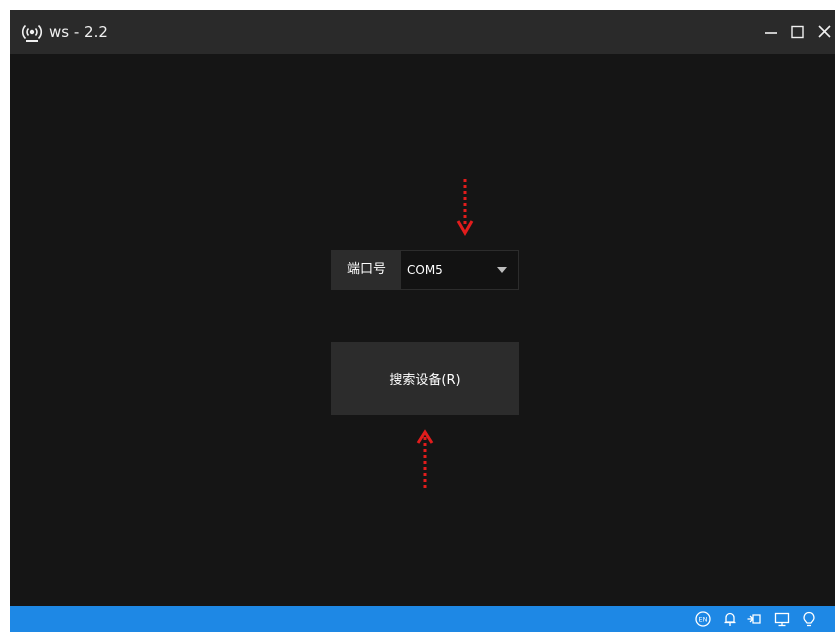 The height and width of the screenshot is (633, 835). What do you see at coordinates (502, 270) in the screenshot?
I see `chevron-down-icon` at bounding box center [502, 270].